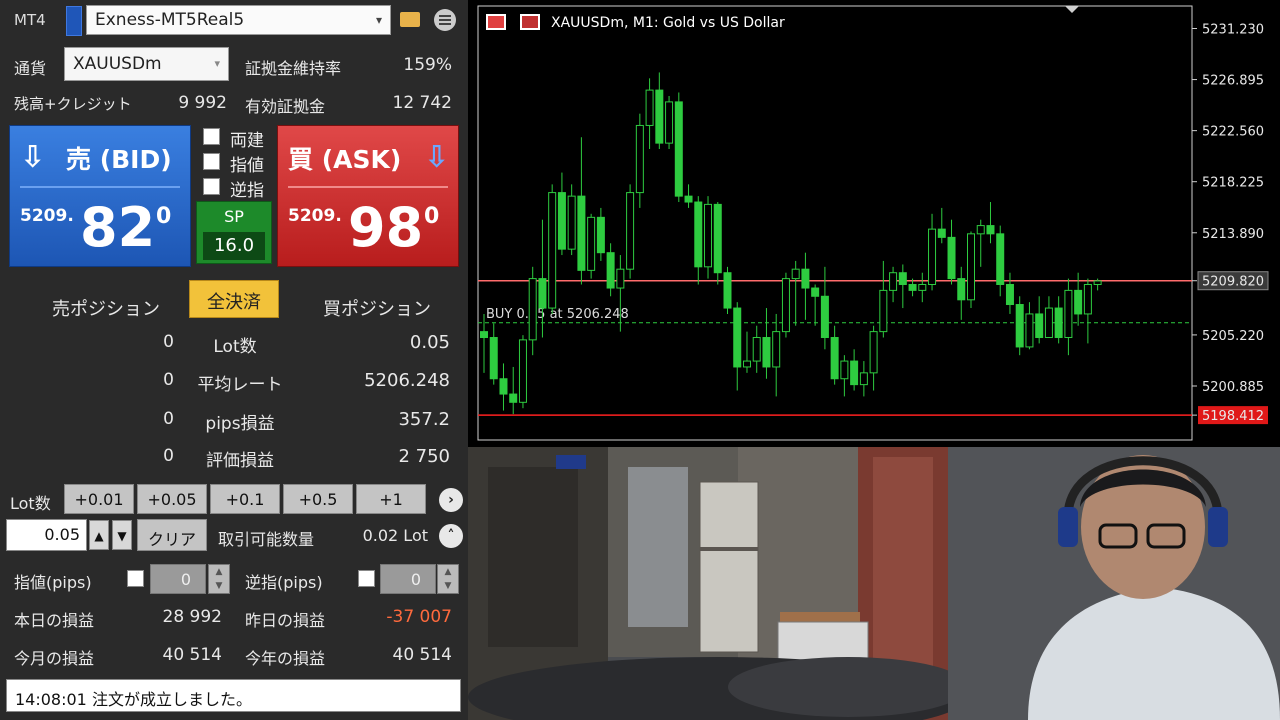  What do you see at coordinates (234, 246) in the screenshot?
I see `spread-value: 16.0` at bounding box center [234, 246].